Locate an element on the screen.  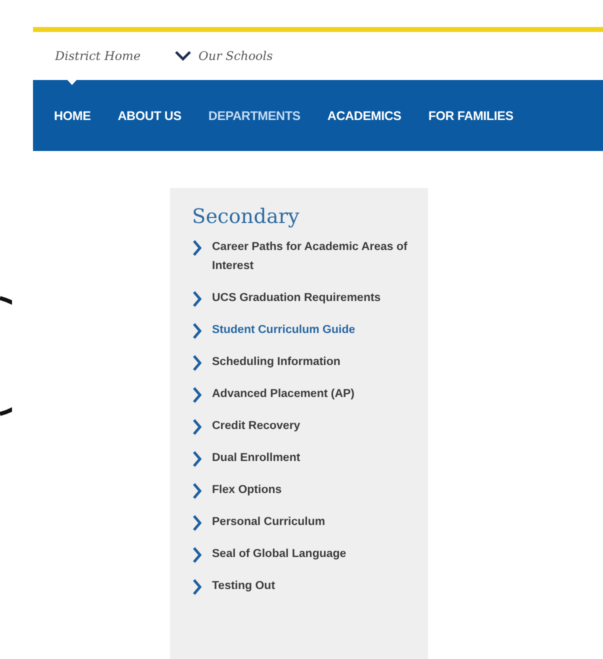
sidebar-link: Student Curriculum Guide is located at coordinates (284, 330).